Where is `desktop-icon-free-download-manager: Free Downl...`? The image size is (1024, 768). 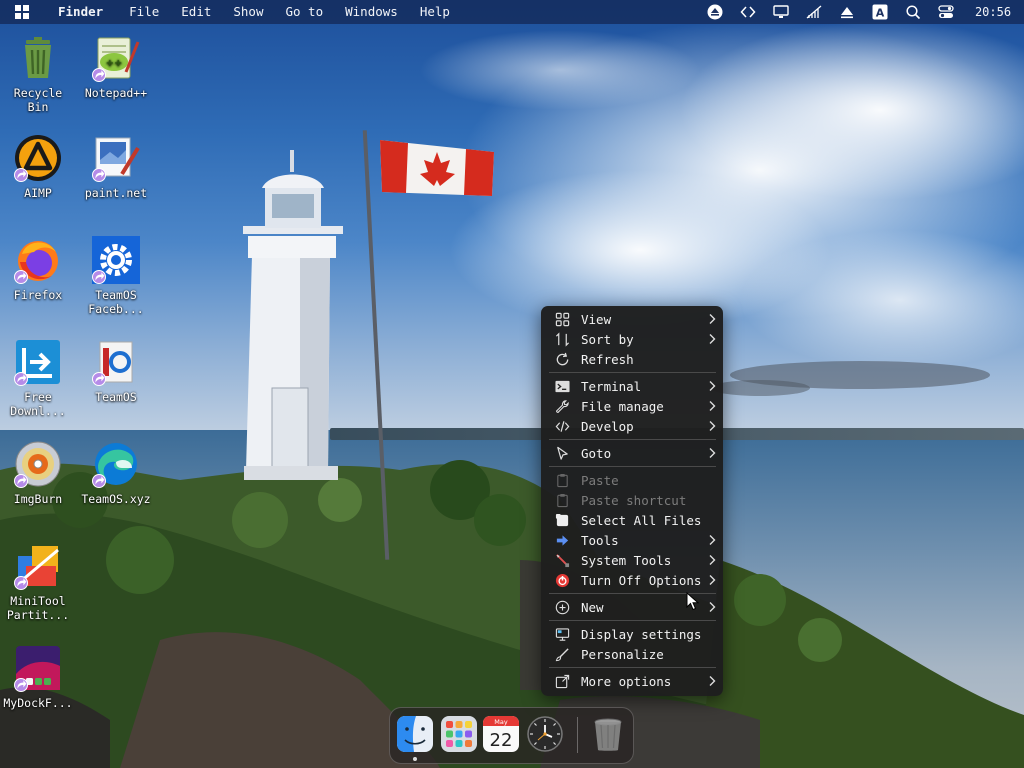
desktop-icon-free-download-manager: Free Downl... is located at coordinates (38, 378).